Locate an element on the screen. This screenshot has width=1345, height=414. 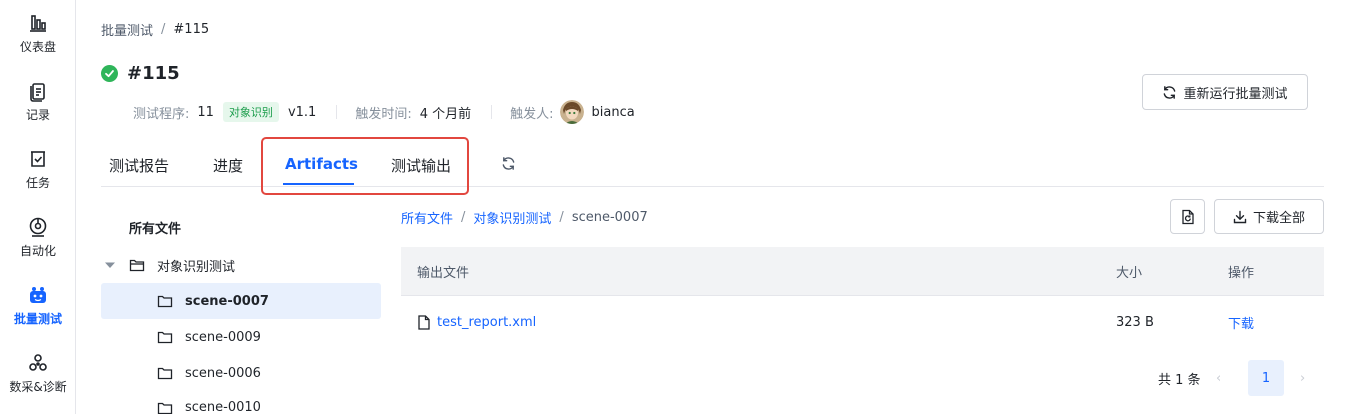
program-value: 11 is located at coordinates (205, 112).